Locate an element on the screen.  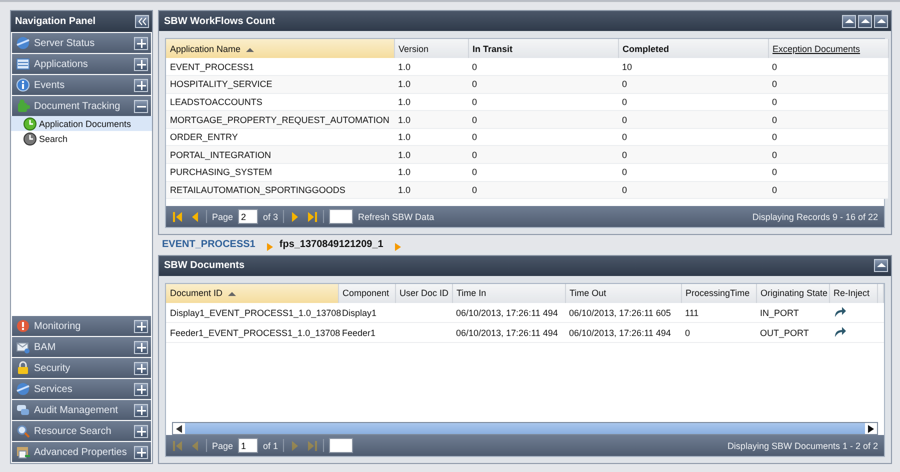
column-header: Application Name is located at coordinates (280, 48).